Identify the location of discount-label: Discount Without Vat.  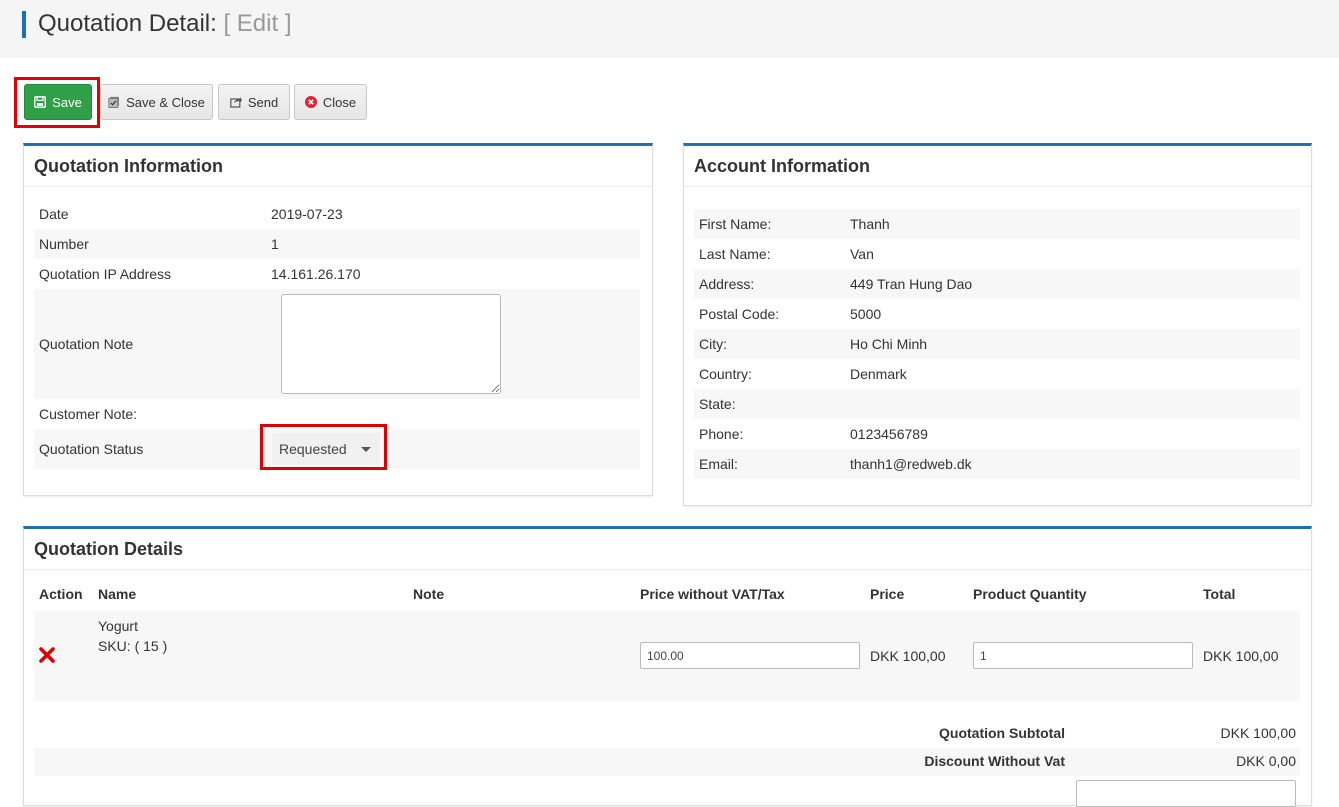
(994, 761).